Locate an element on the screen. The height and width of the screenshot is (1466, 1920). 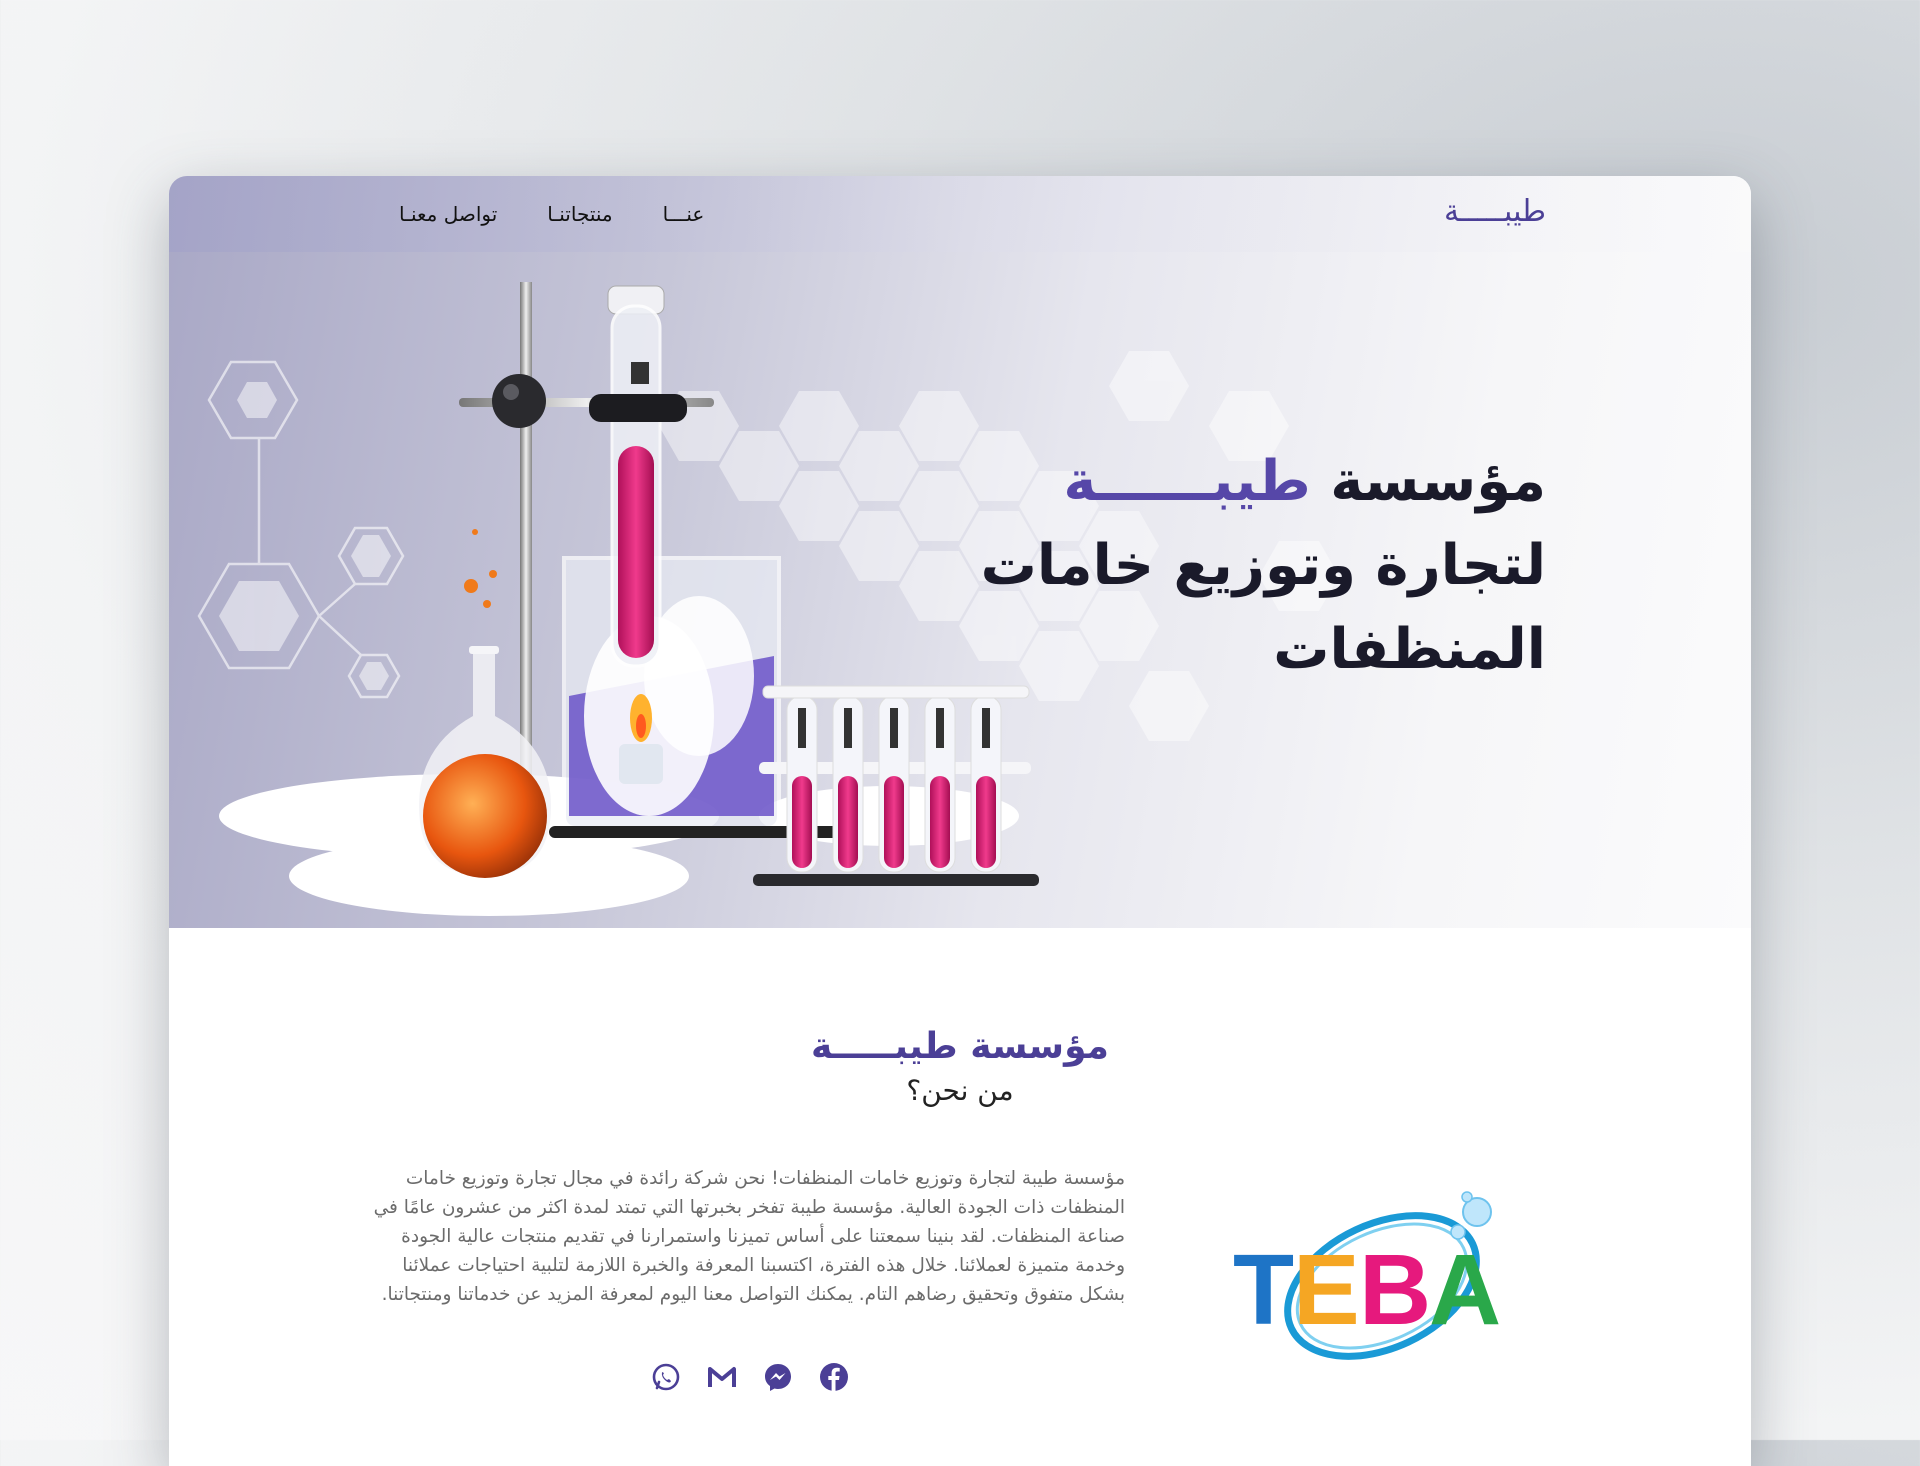
hero-title-line-3: المنظفات is located at coordinates (1409, 649).